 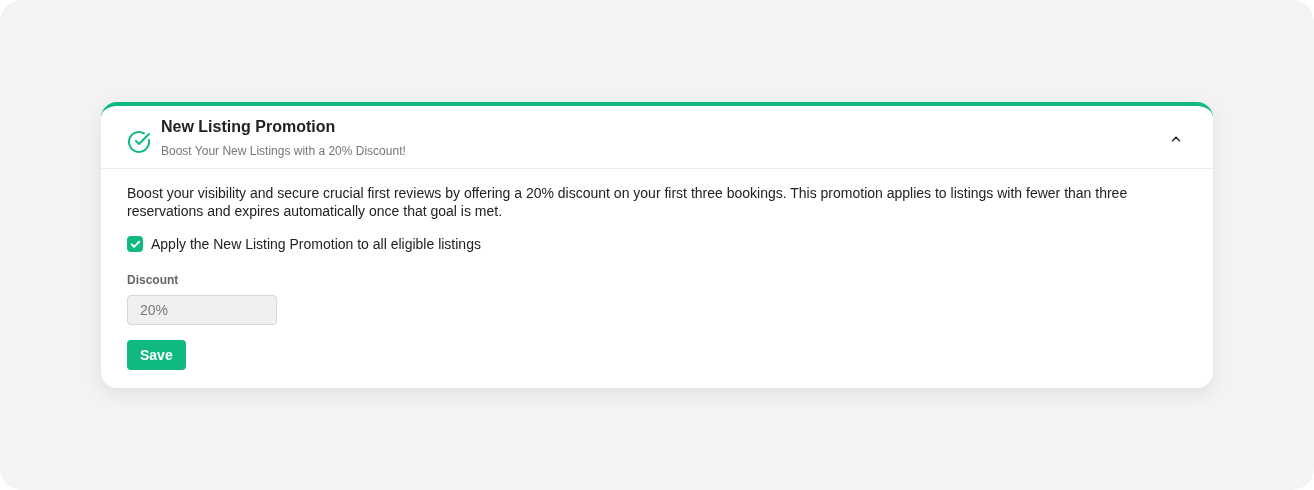 I want to click on card-title: New Listing Promotion, so click(x=249, y=127).